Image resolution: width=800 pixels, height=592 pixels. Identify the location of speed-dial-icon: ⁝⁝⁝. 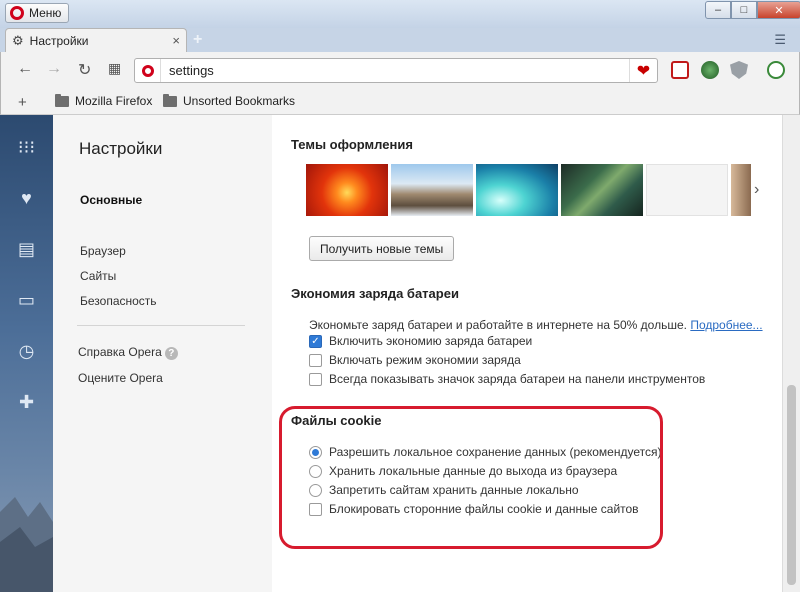
(26, 147).